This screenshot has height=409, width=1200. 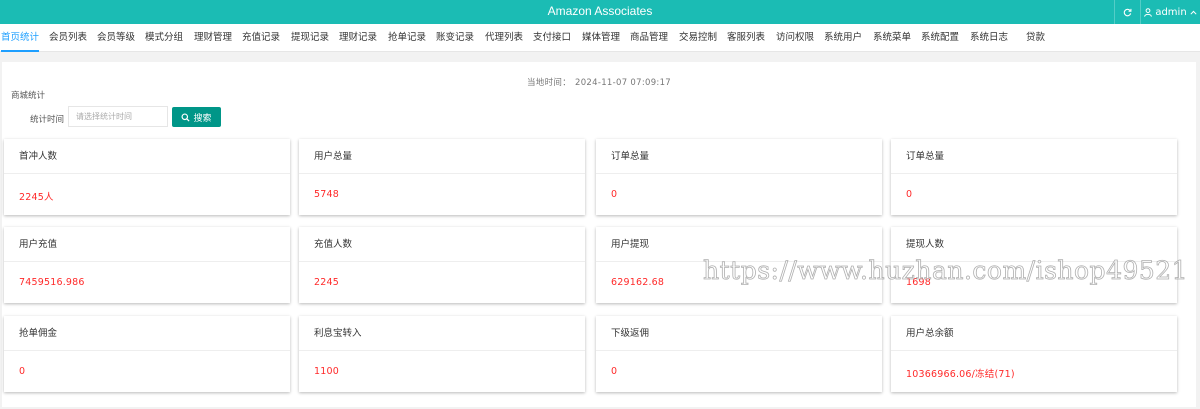 What do you see at coordinates (407, 38) in the screenshot?
I see `tab-grab-order-records: 抢单记录` at bounding box center [407, 38].